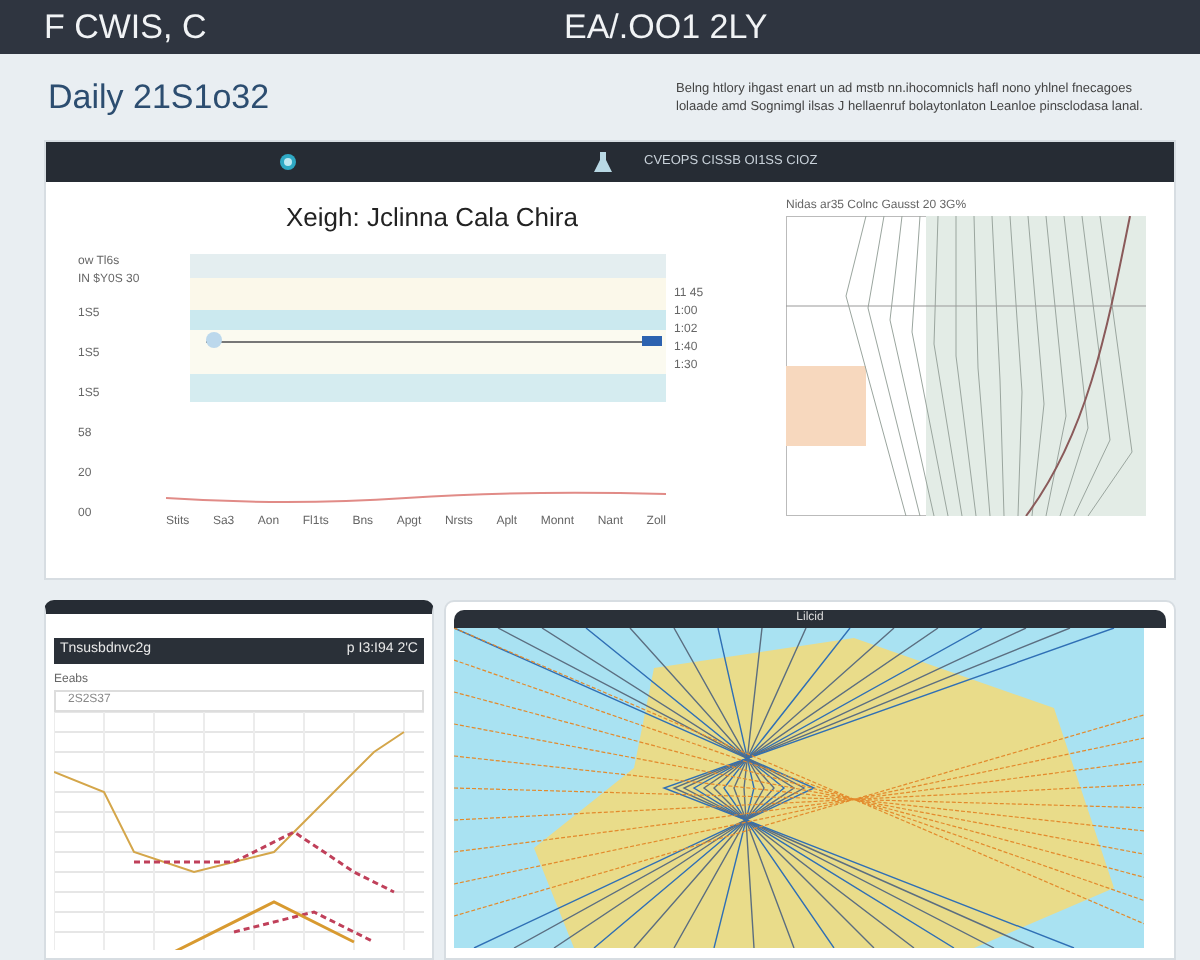  Describe the element at coordinates (652, 340) in the screenshot. I see `line-end-marker` at that location.